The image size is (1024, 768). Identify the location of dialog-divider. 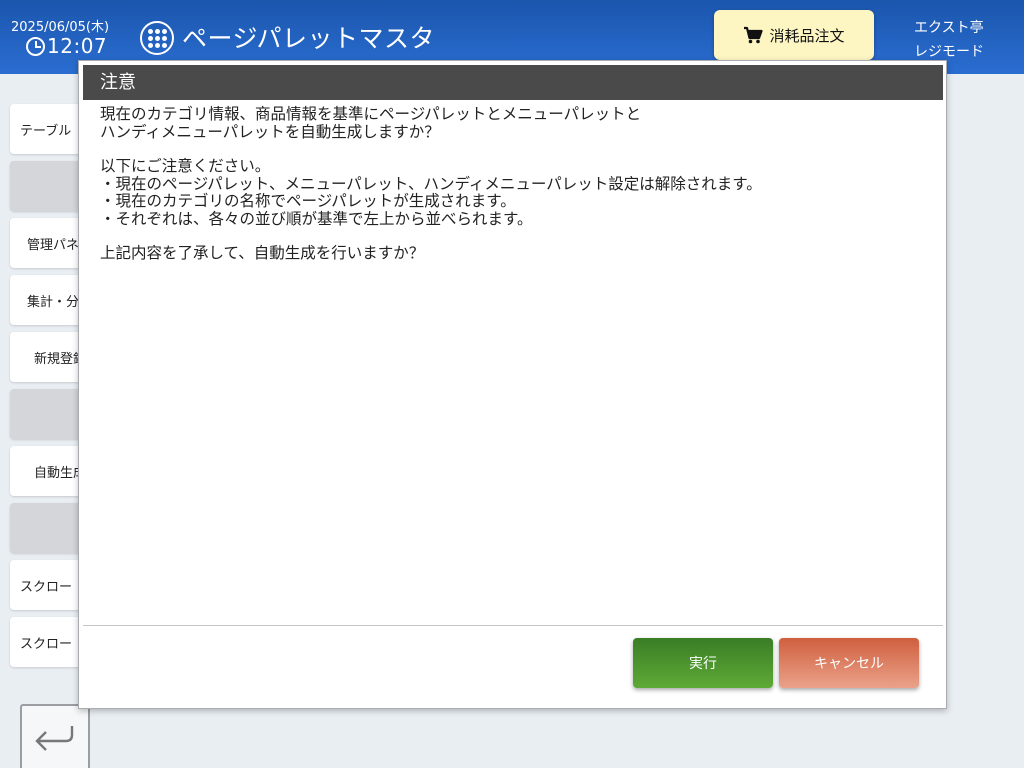
(513, 625).